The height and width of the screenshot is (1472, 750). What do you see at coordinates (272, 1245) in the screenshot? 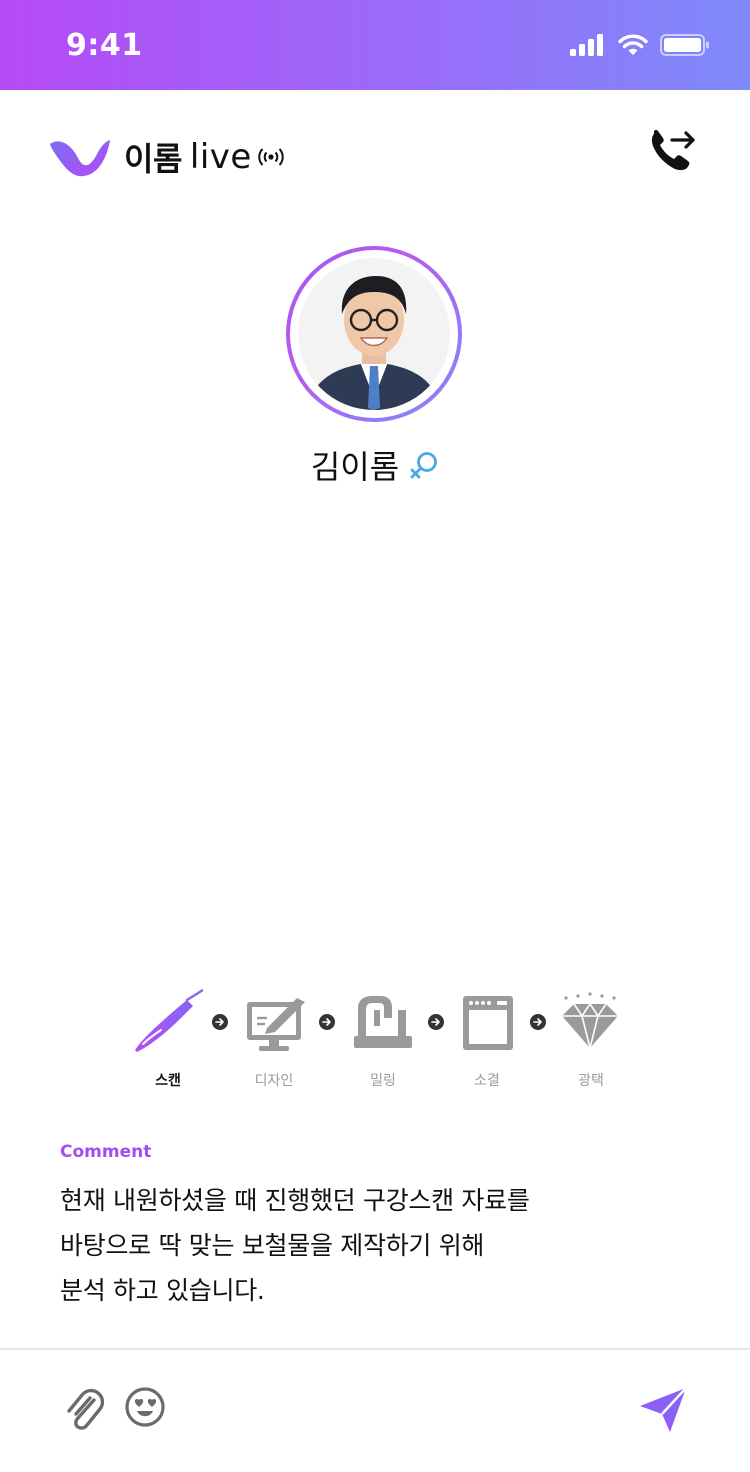
I see `comment-line: 바탕으로 딱 맞는 보철물을 제작하기 위해` at bounding box center [272, 1245].